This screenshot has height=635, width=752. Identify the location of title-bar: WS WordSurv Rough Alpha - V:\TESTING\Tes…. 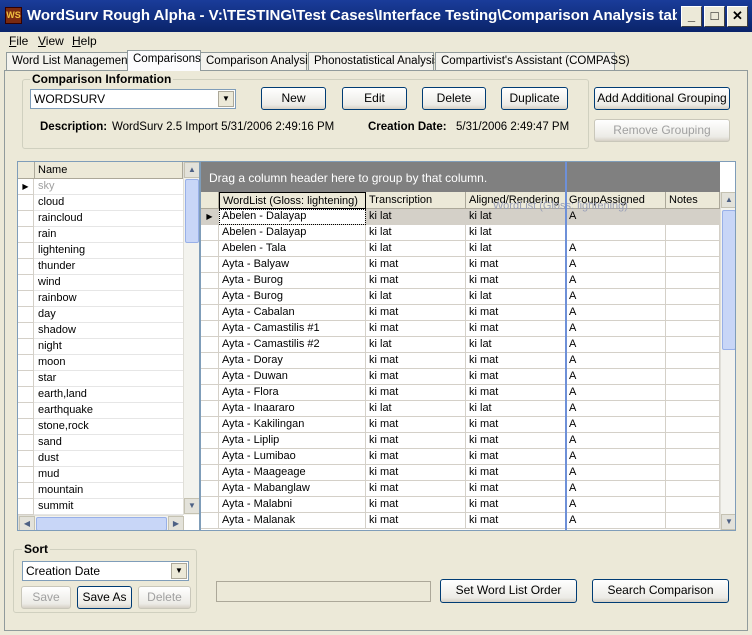
(376, 16).